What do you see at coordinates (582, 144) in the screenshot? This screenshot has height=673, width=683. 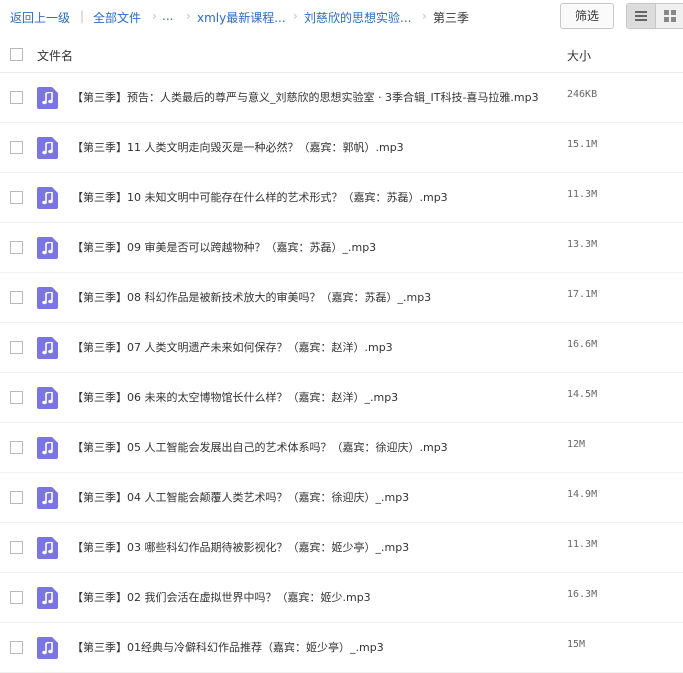 I see `file-size: 15.1M` at bounding box center [582, 144].